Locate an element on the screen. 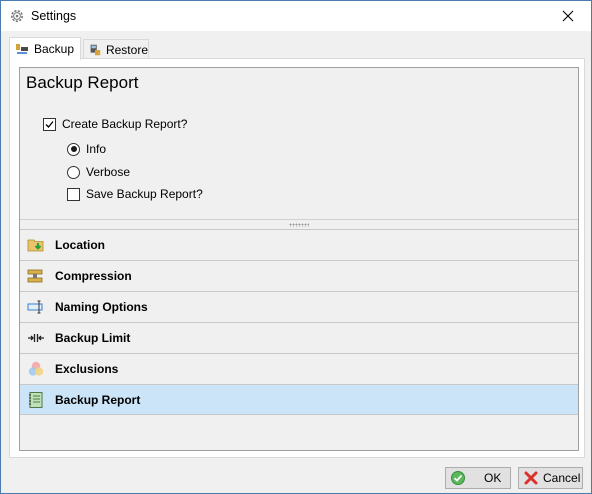  nav-item-label: Exclusions is located at coordinates (87, 369).